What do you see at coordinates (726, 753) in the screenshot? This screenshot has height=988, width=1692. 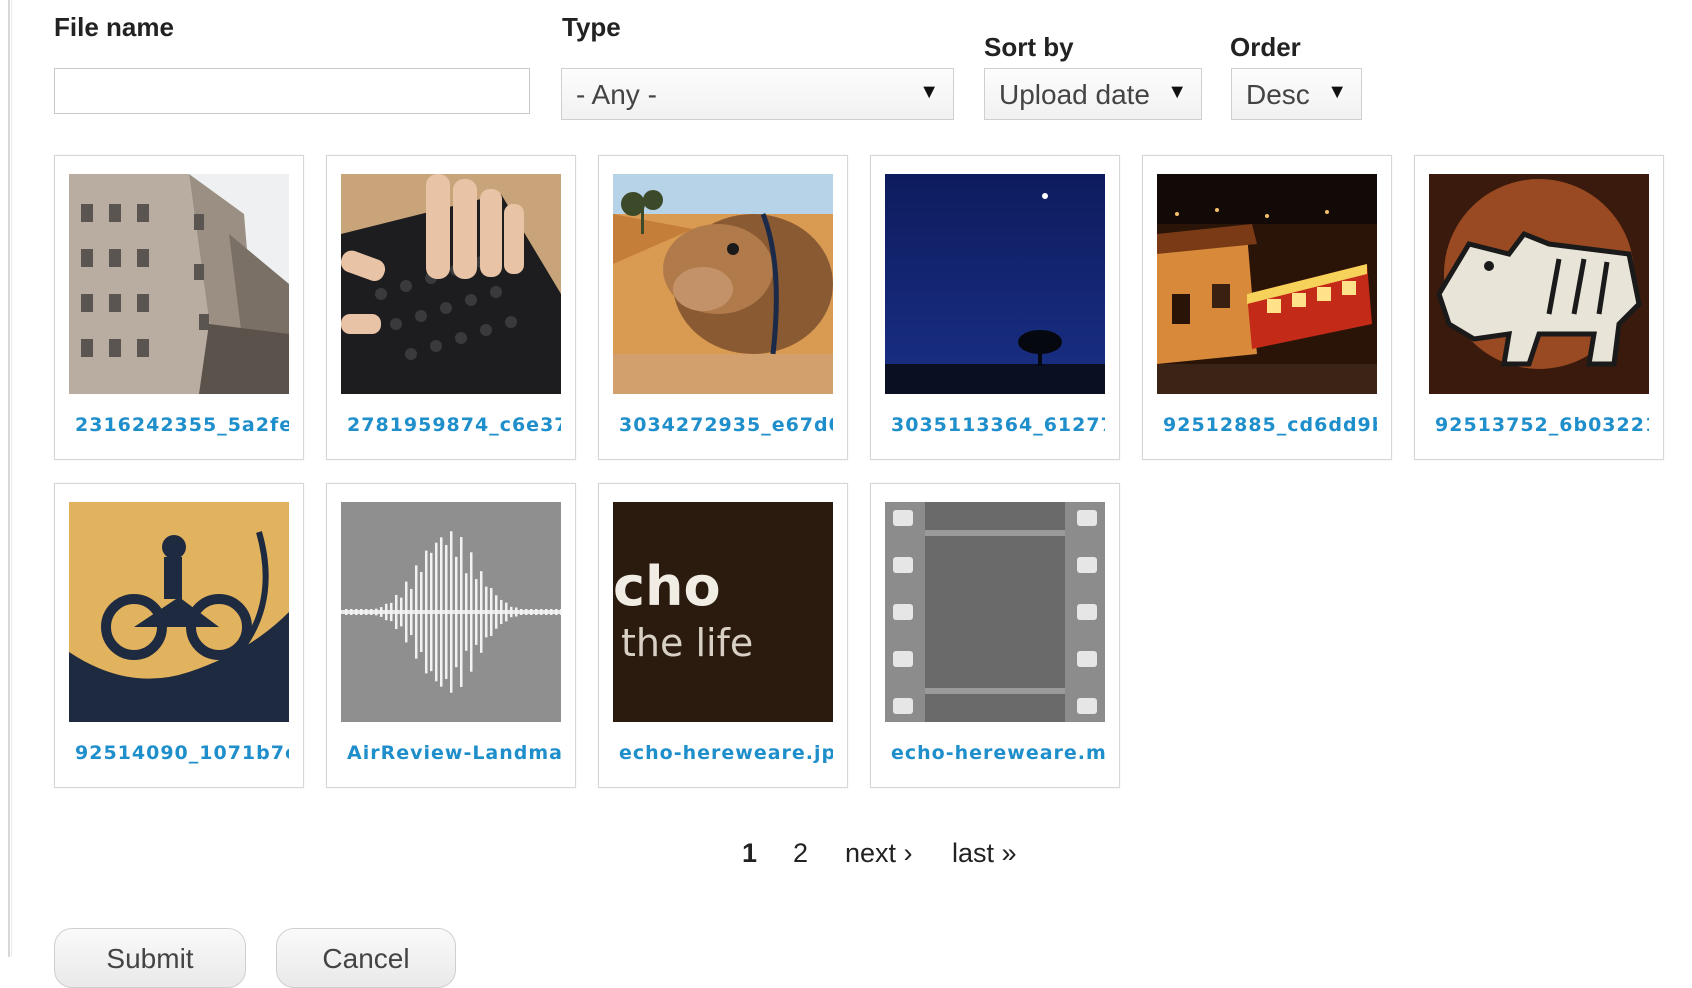 I see `file-name-link: echo-hereweare.jpg` at bounding box center [726, 753].